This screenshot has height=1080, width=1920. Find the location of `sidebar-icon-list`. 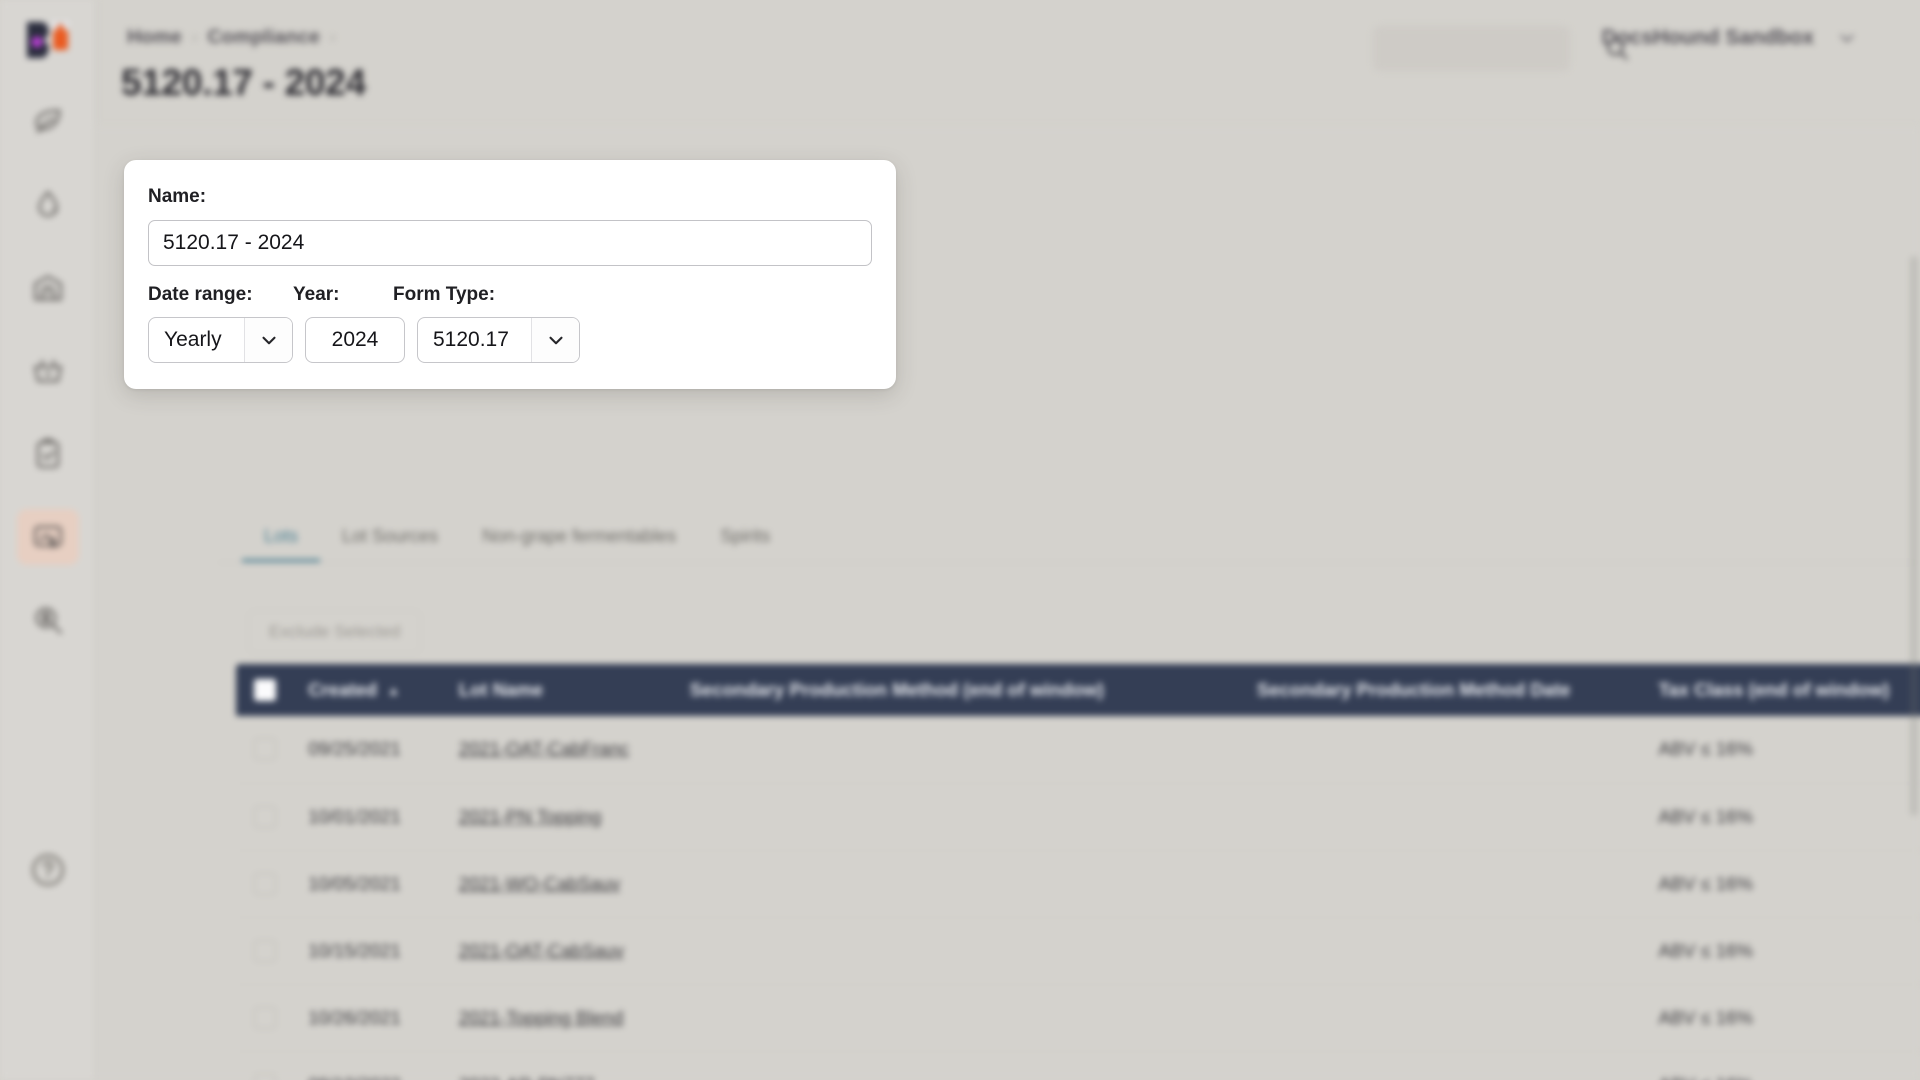

sidebar-icon-list is located at coordinates (47, 371).